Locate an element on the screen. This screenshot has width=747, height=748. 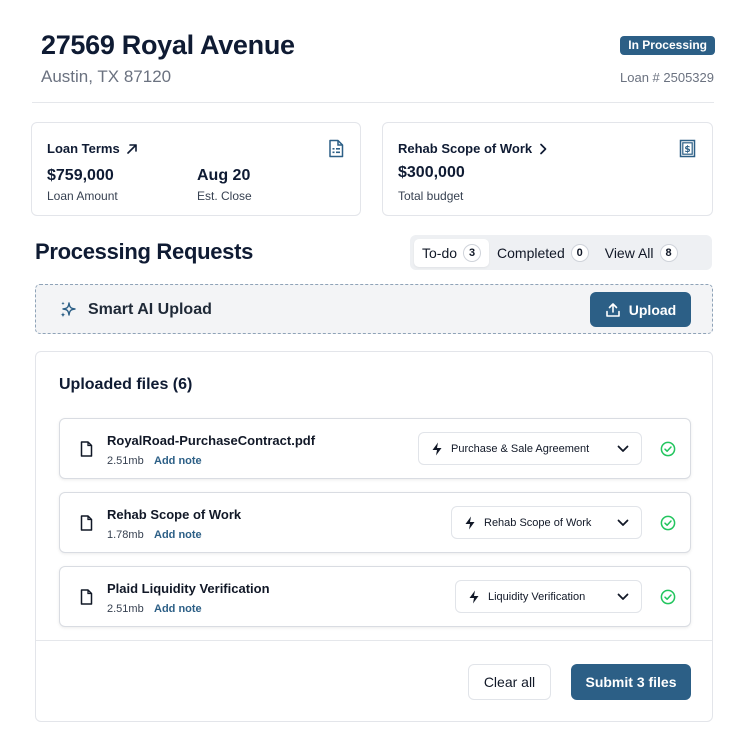
file-name: Rehab Scope of Work is located at coordinates (174, 514).